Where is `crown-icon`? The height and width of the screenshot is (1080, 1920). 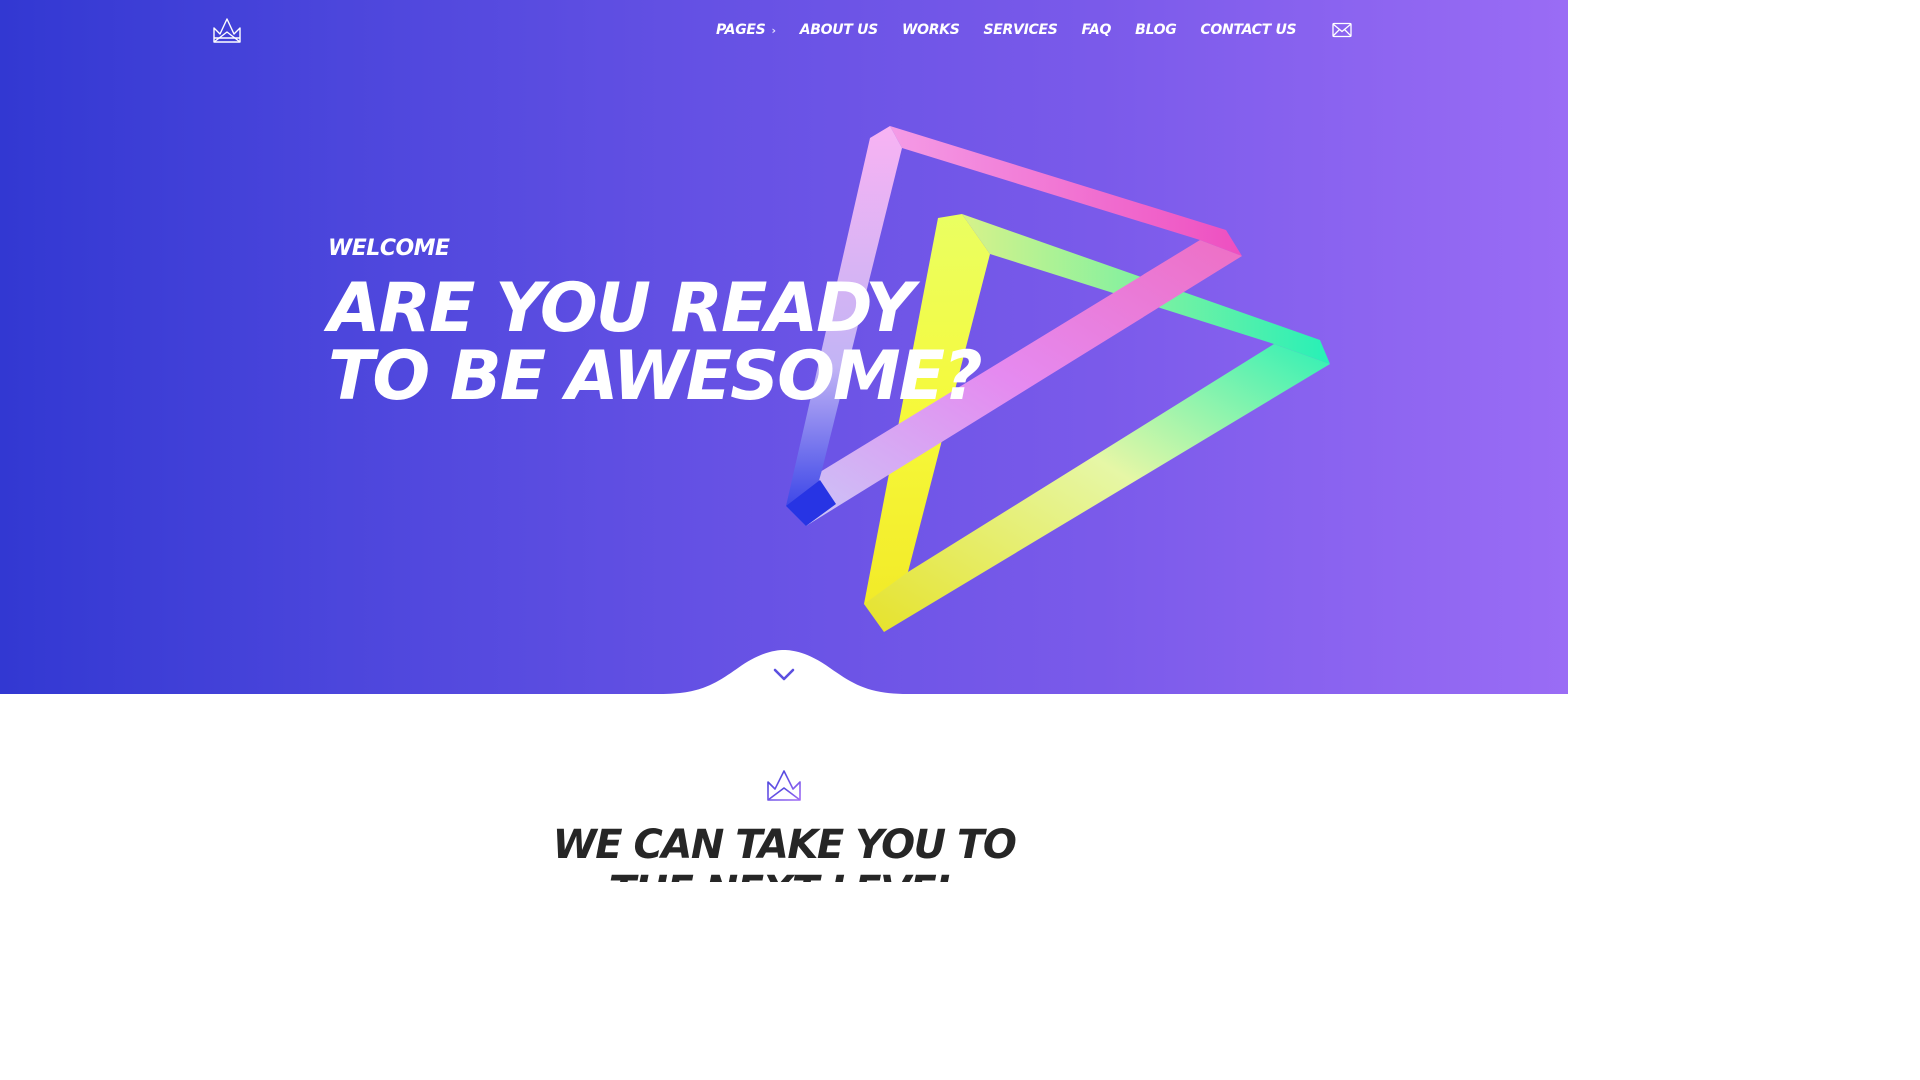
crown-icon is located at coordinates (784, 786).